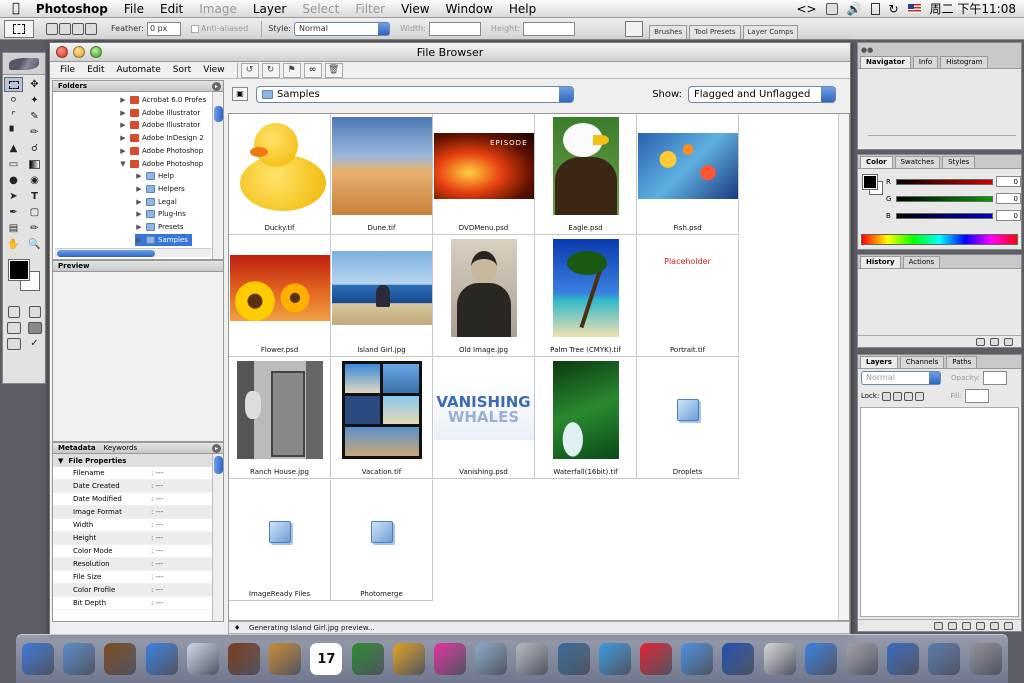  What do you see at coordinates (887, 396) in the screenshot?
I see `lock-transparency-icon` at bounding box center [887, 396].